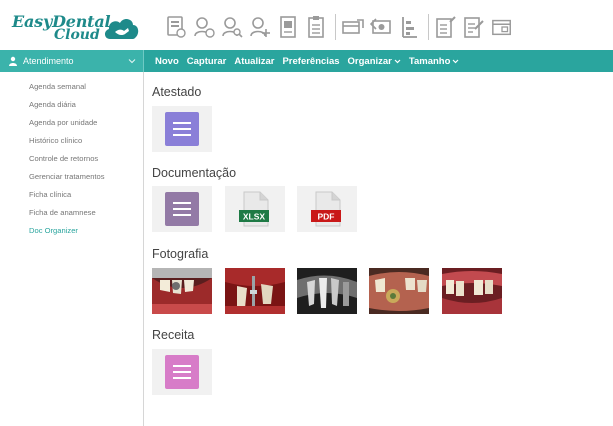 This screenshot has width=613, height=426. I want to click on documentacao-pdf-tile: PDF, so click(327, 209).